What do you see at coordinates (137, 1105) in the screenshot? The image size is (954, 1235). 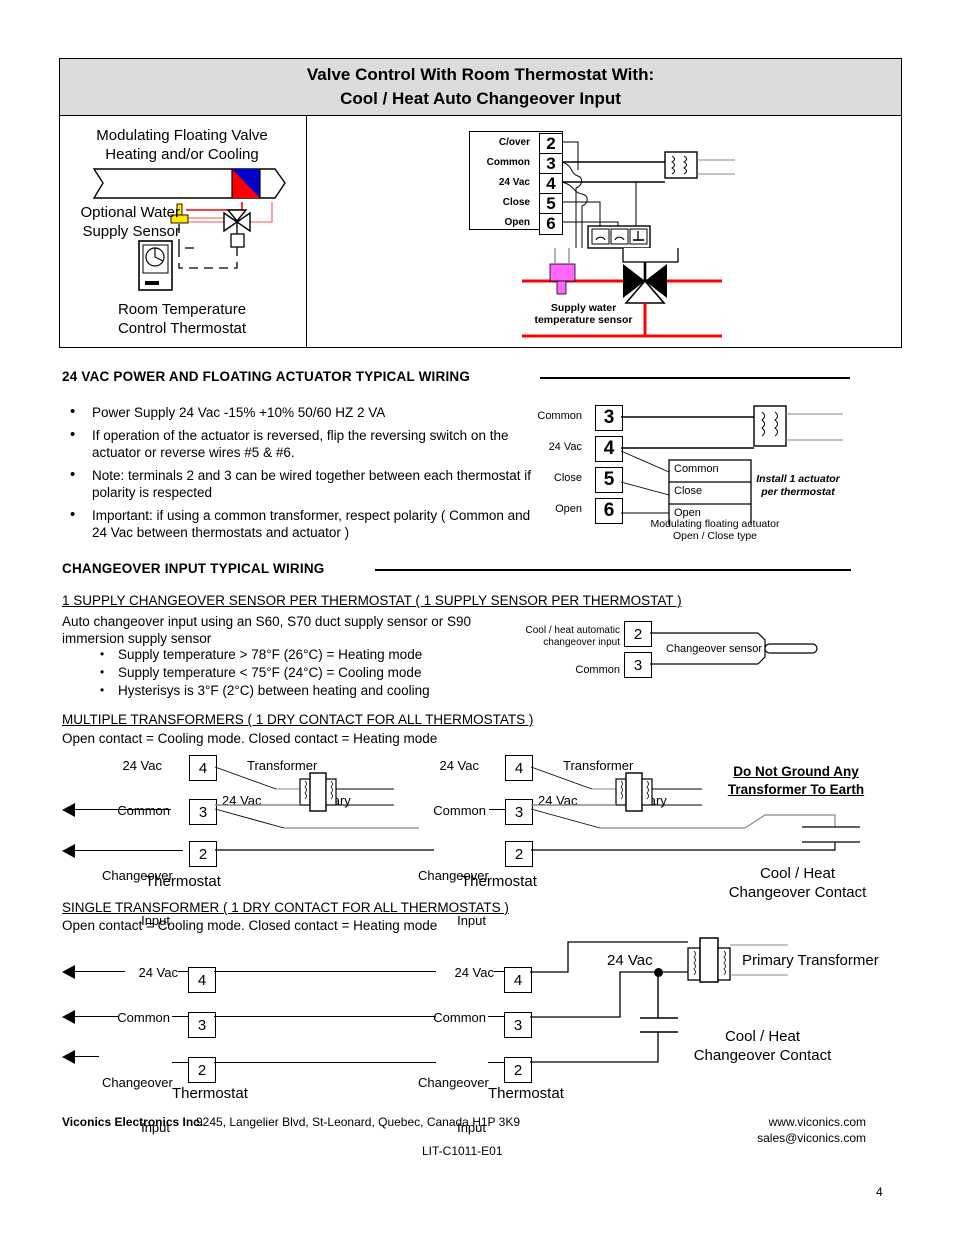 I see `s-left-label-changeover: Changeover Input` at bounding box center [137, 1105].